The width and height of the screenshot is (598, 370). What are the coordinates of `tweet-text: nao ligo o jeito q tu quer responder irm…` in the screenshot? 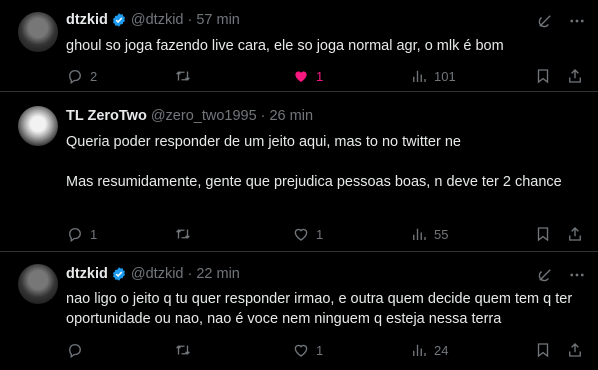 It's located at (319, 309).